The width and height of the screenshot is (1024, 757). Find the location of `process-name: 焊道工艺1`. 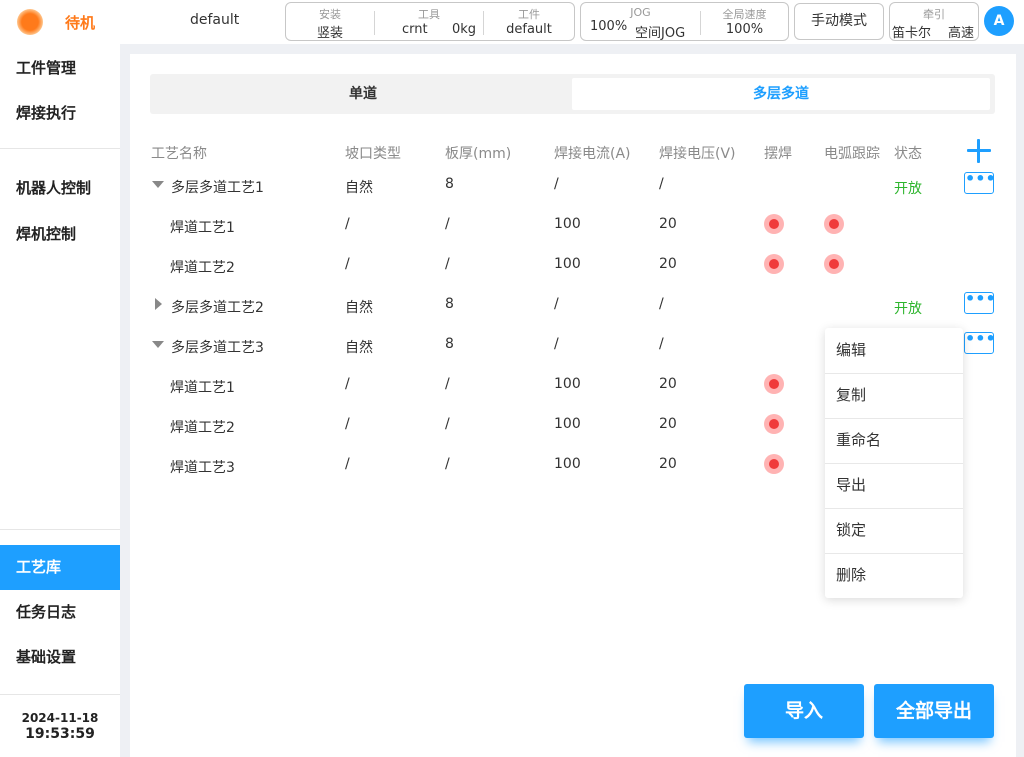

process-name: 焊道工艺1 is located at coordinates (202, 388).